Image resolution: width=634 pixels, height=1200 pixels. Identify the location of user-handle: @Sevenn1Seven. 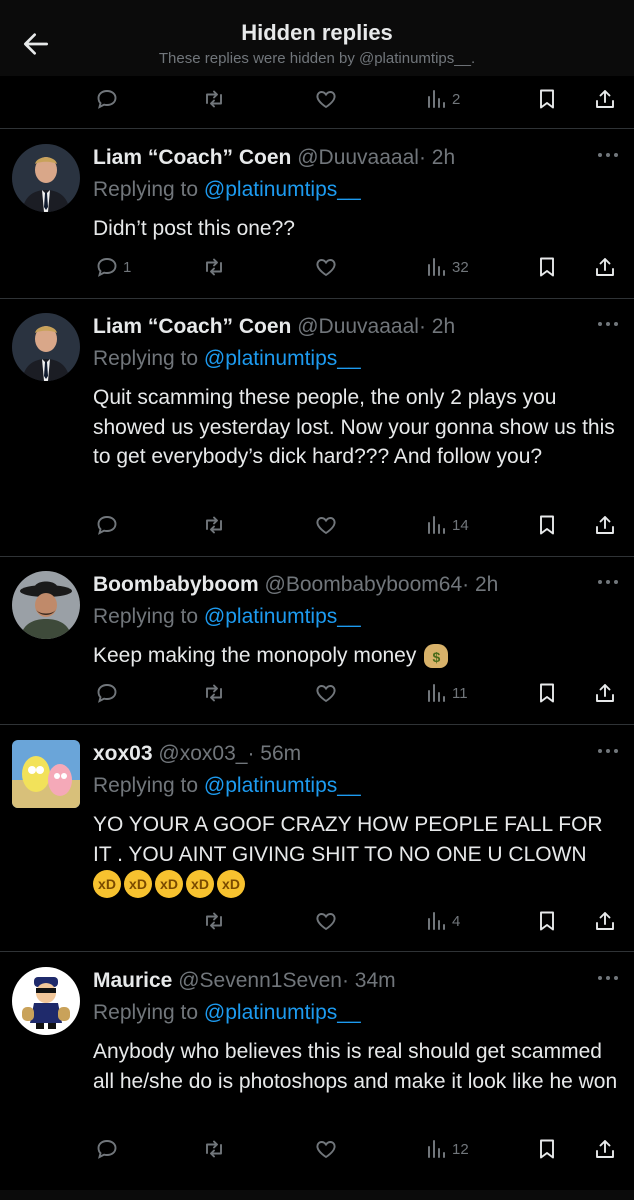
(260, 980).